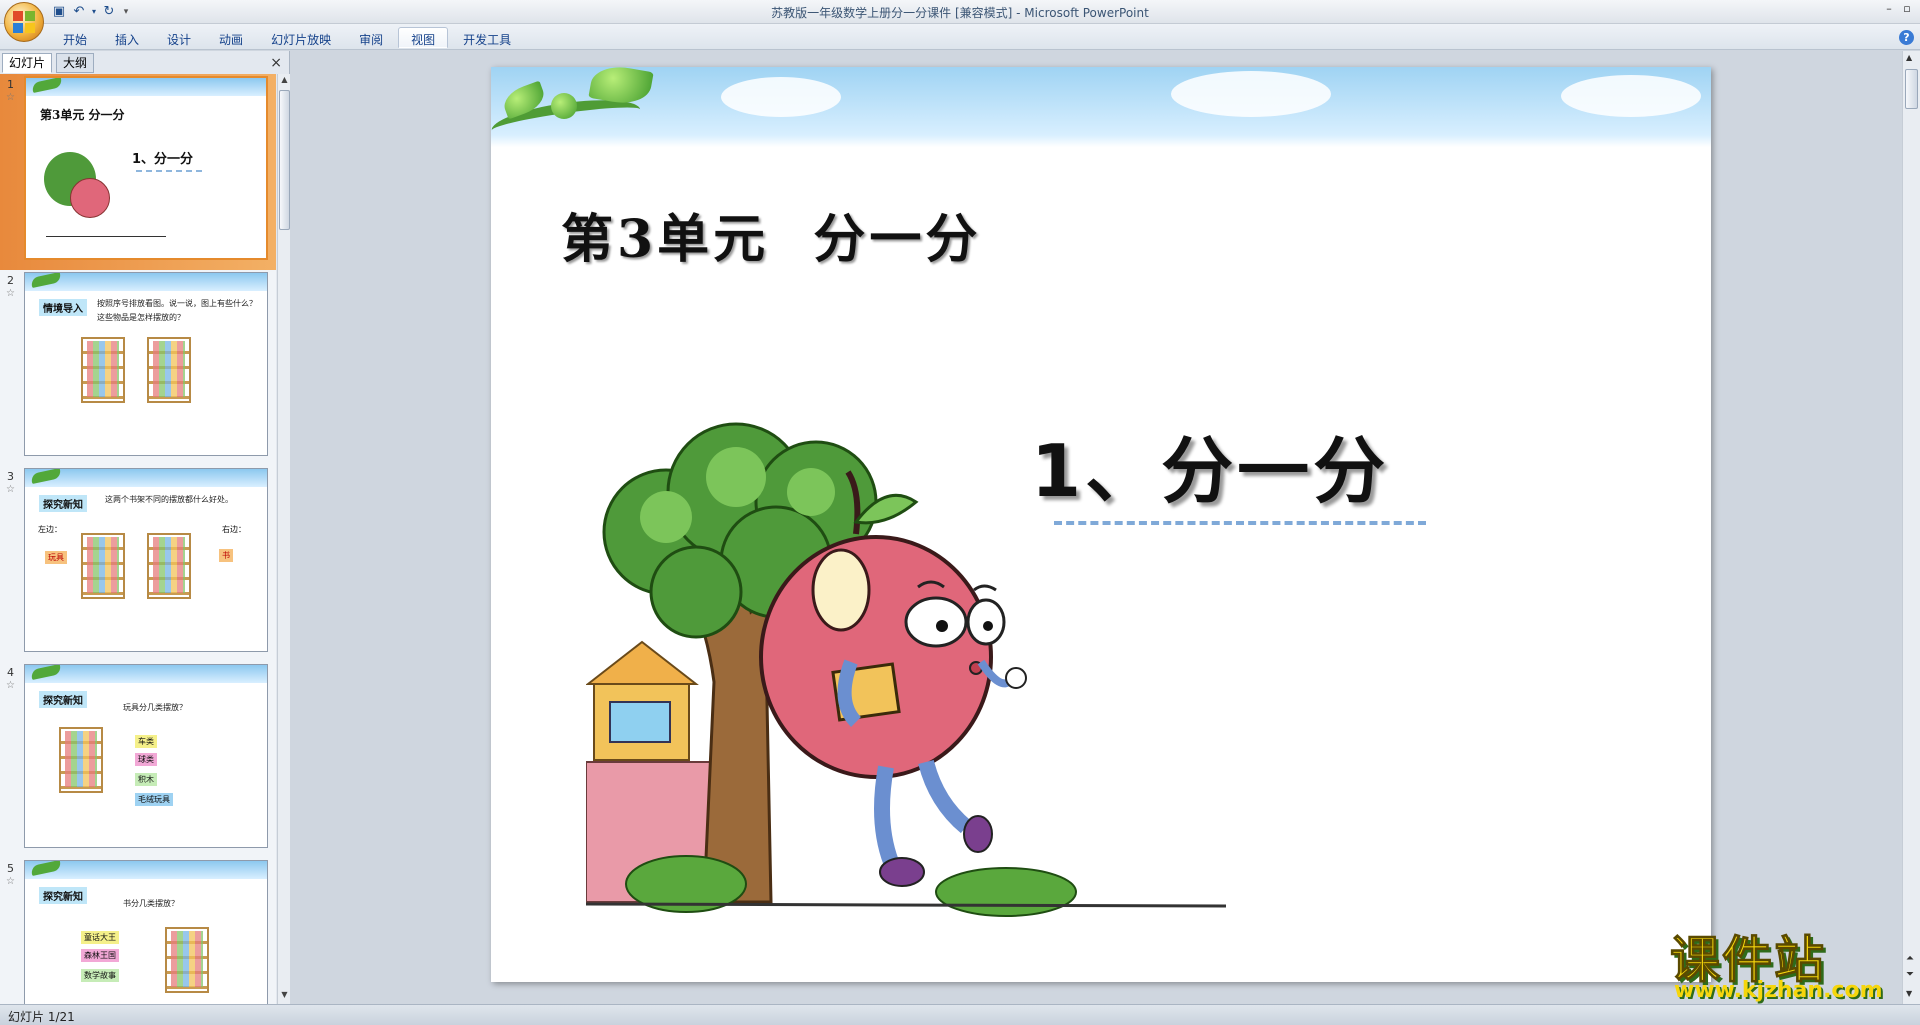 The image size is (1920, 1025). I want to click on thumbnail-title: 第3单元 分一分, so click(82, 115).